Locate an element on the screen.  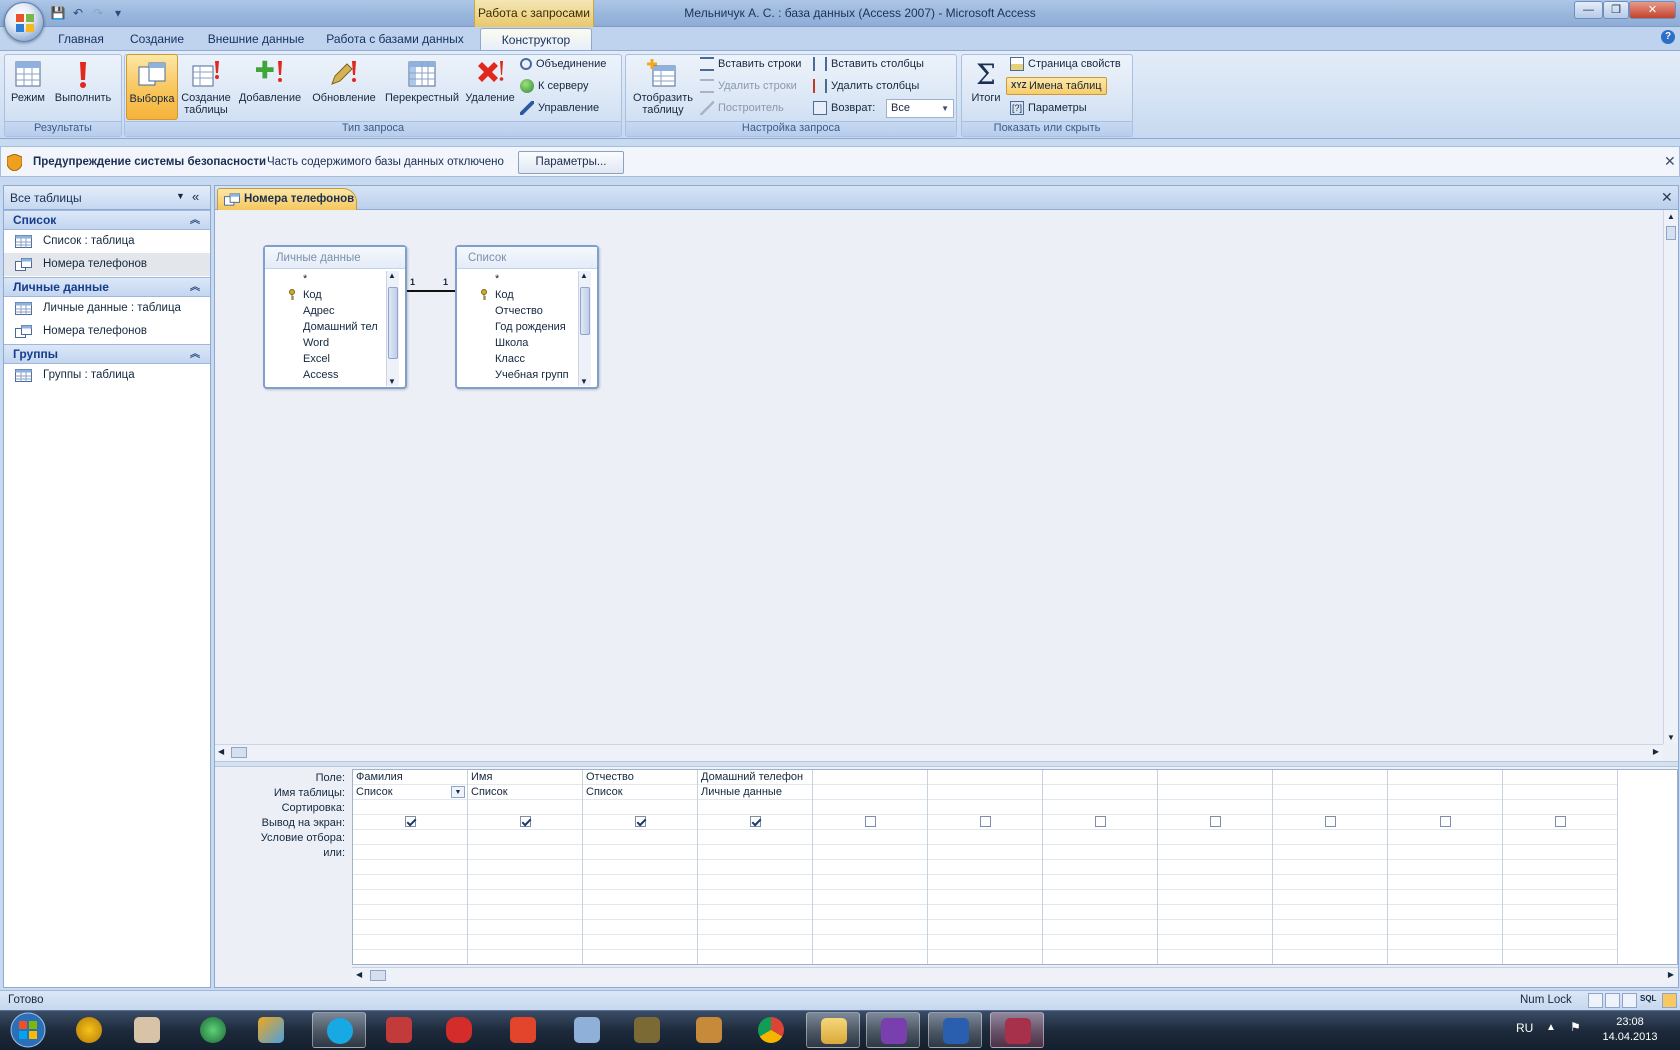
field-list-scrollbar: ▲ ▼ is located at coordinates (392, 328).